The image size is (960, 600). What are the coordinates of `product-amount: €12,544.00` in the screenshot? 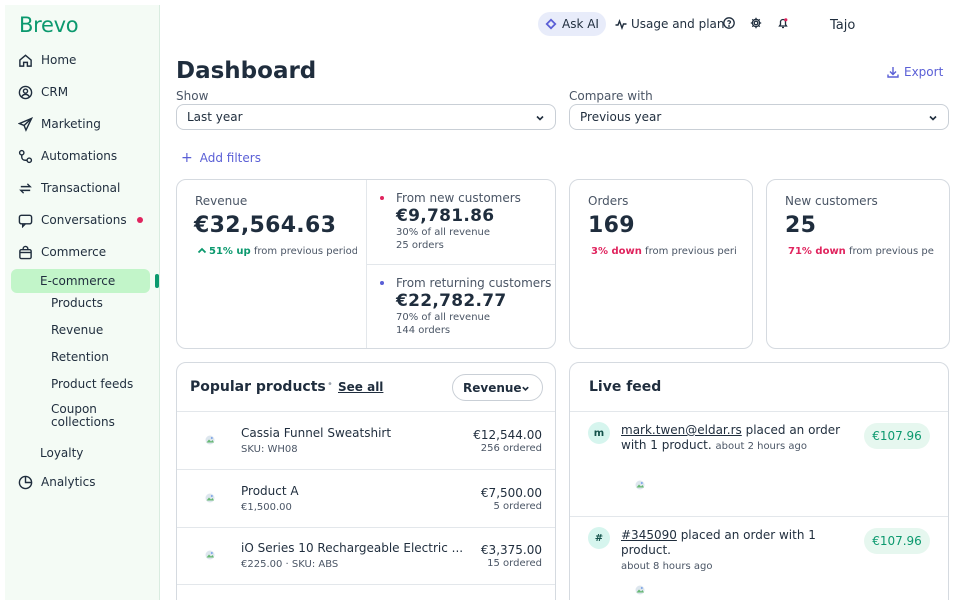 It's located at (507, 435).